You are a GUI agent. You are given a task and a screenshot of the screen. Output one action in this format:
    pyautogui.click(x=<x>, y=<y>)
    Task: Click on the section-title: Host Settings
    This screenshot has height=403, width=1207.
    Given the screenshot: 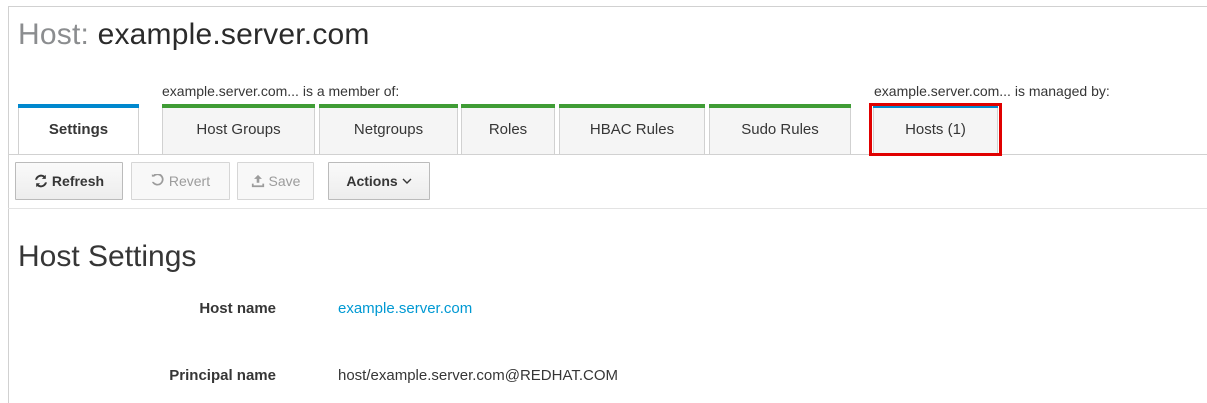 What is the action you would take?
    pyautogui.click(x=107, y=256)
    